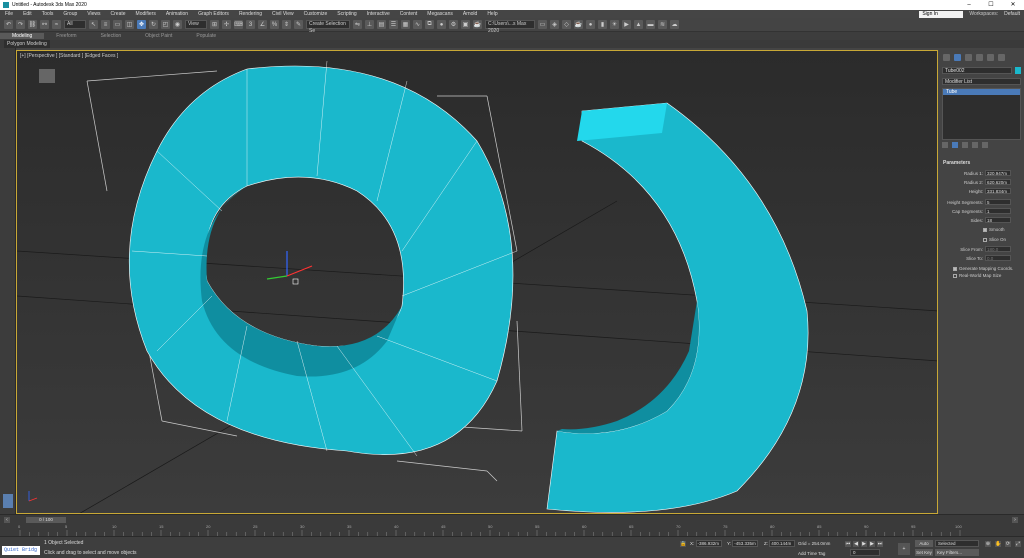  What do you see at coordinates (957, 543) in the screenshot?
I see `key-mode-select: Selected` at bounding box center [957, 543].